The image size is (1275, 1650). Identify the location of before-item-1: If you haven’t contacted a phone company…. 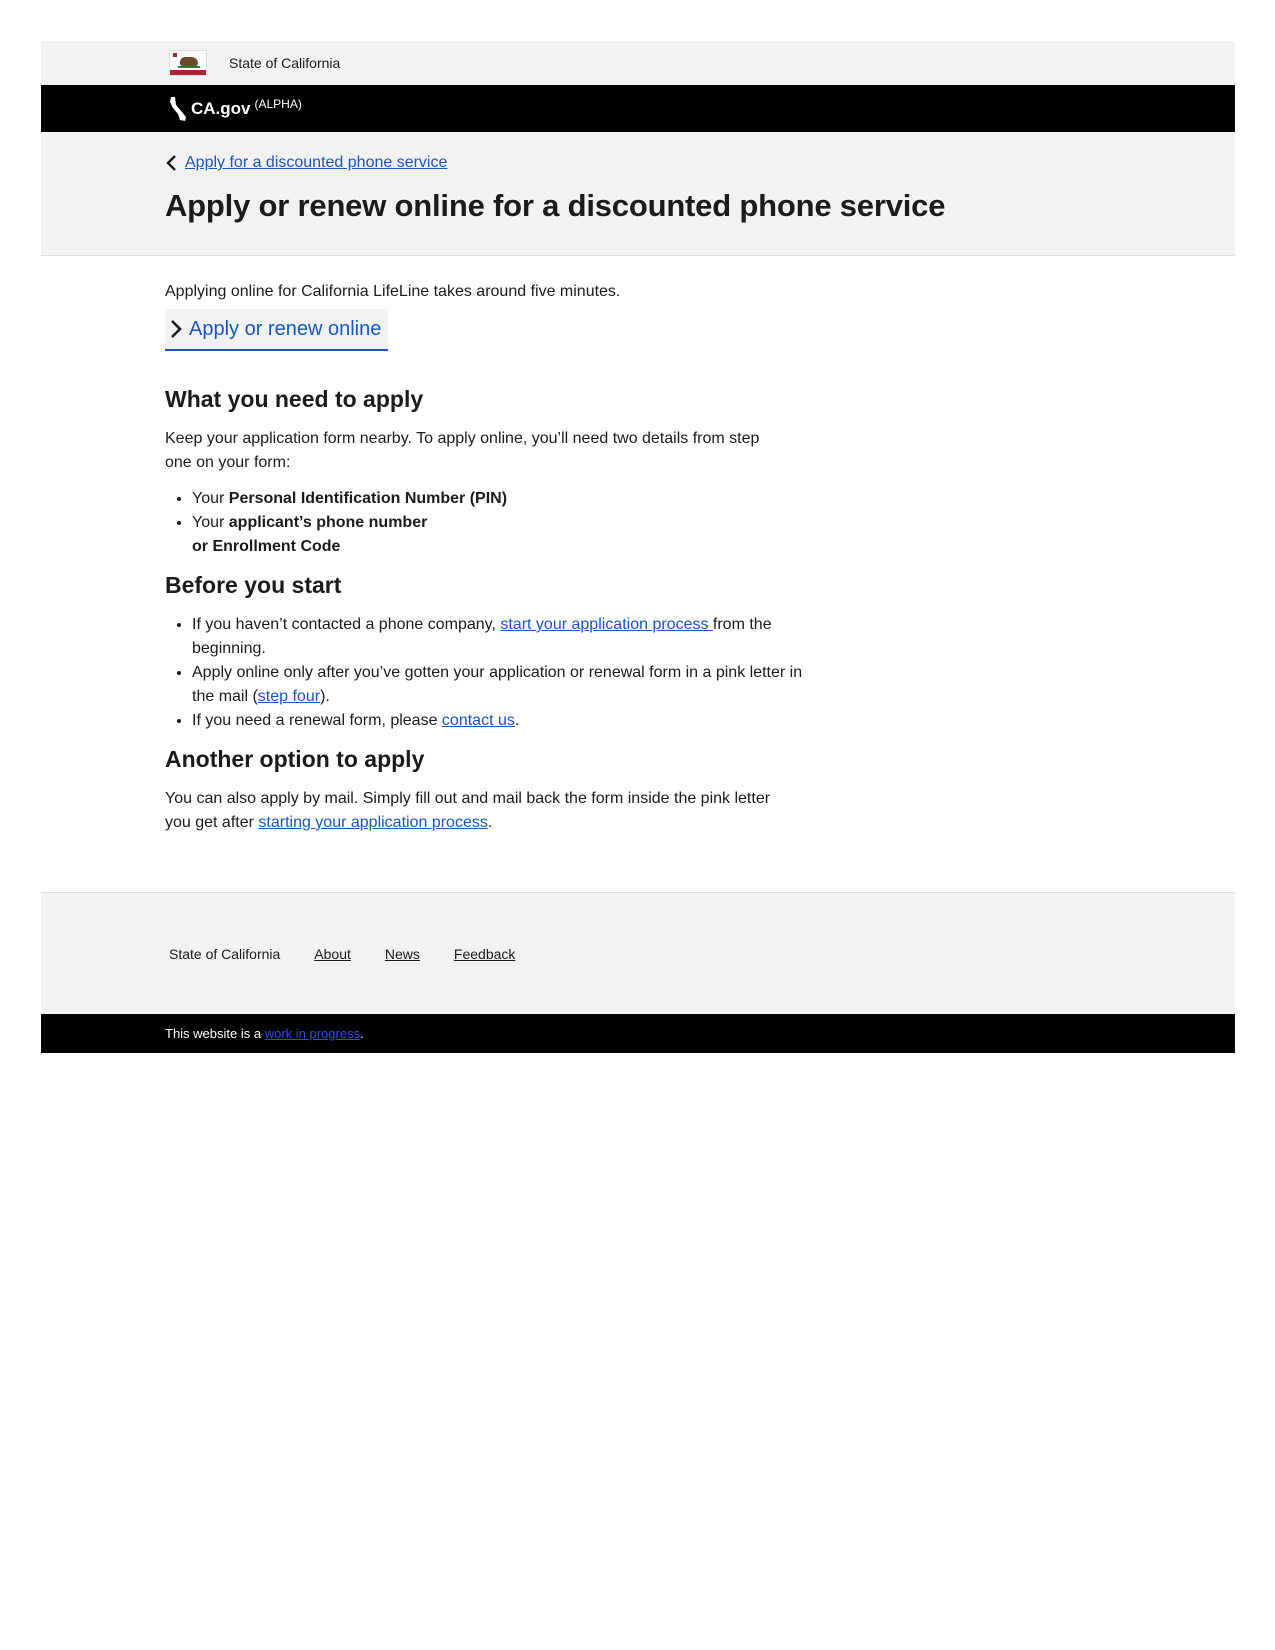
(502, 637).